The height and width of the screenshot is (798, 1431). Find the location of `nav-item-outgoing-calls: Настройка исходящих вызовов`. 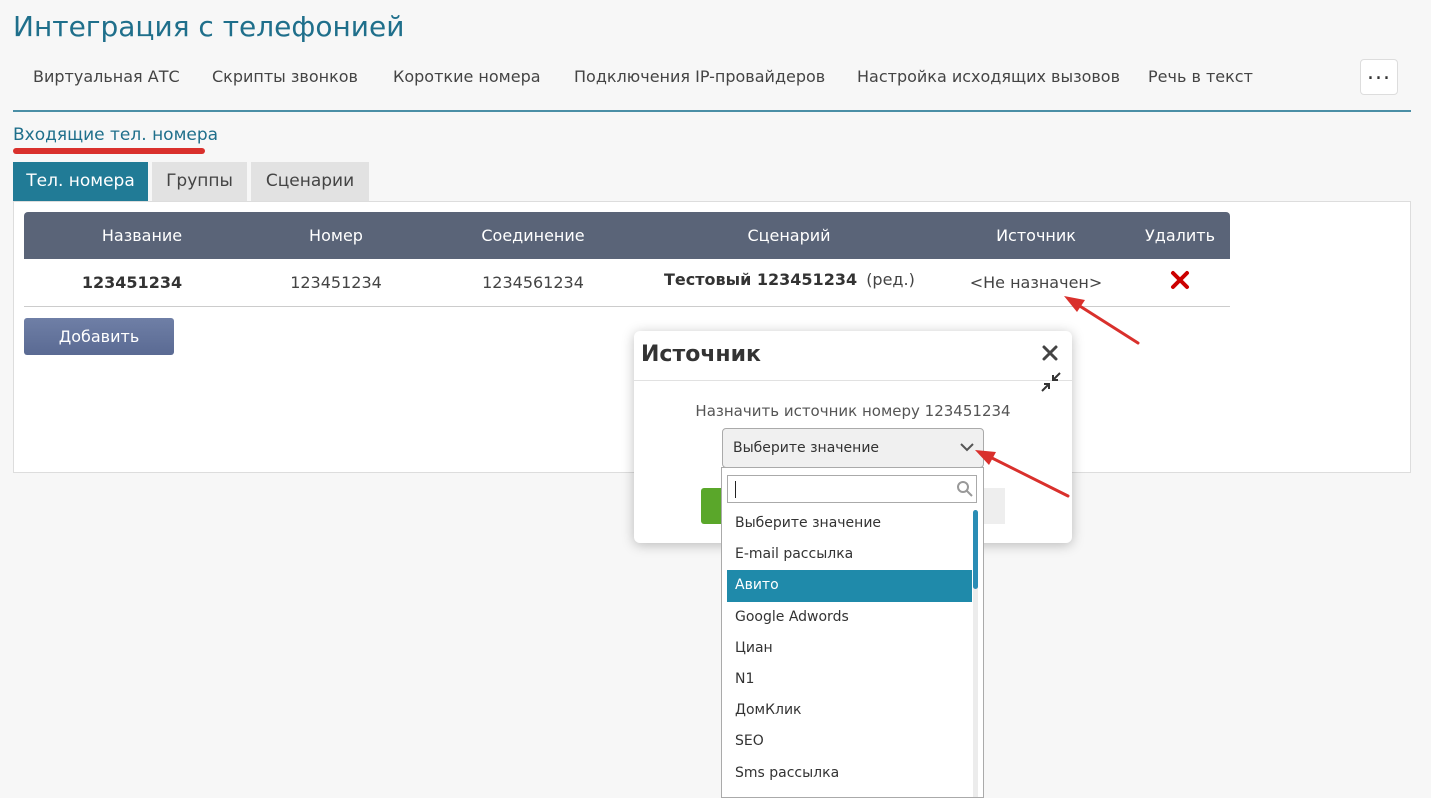

nav-item-outgoing-calls: Настройка исходящих вызовов is located at coordinates (988, 76).